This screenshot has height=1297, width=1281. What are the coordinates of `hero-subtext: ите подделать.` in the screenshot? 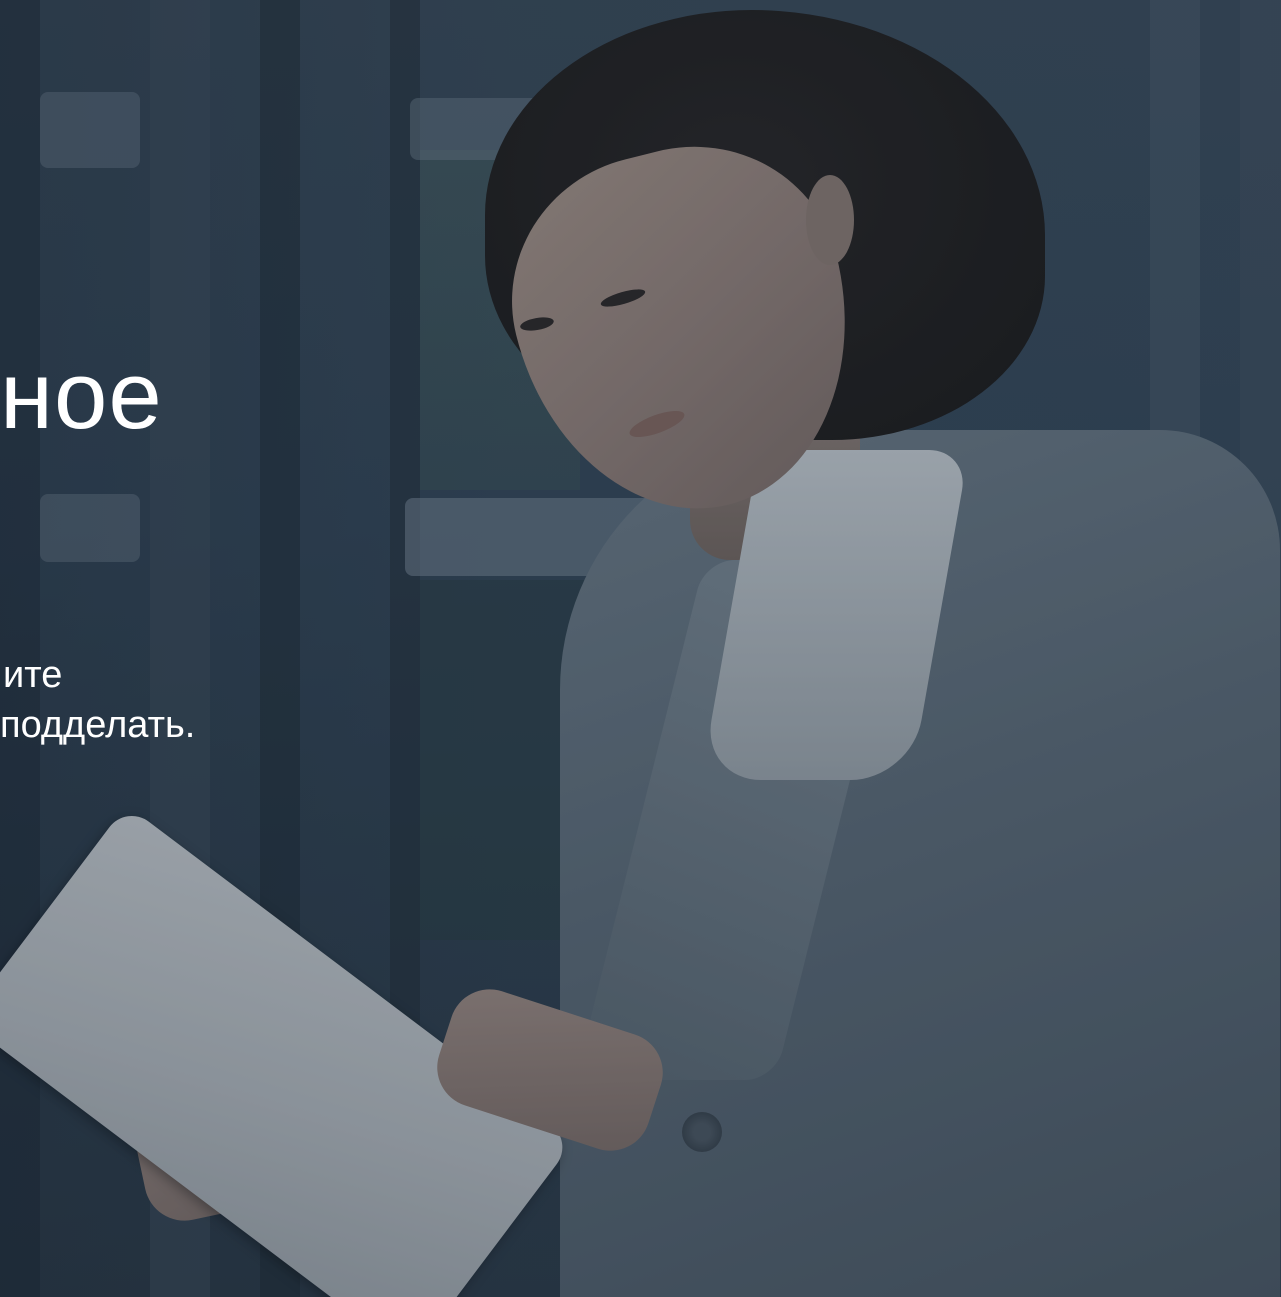 It's located at (97, 700).